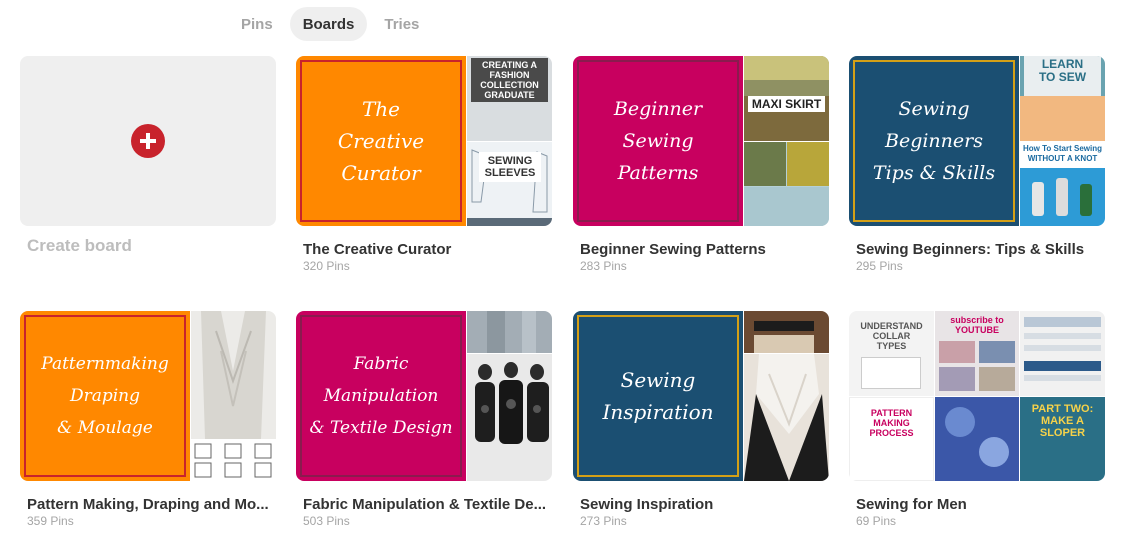  Describe the element at coordinates (702, 504) in the screenshot. I see `board-title: Sewing Inspiration` at that location.